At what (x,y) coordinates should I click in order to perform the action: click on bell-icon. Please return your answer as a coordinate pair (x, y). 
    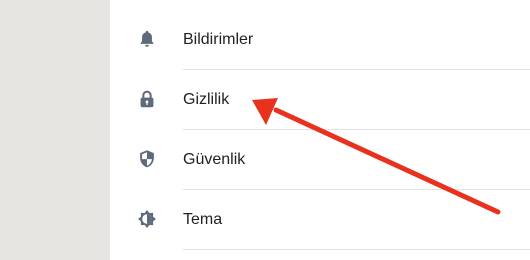
    Looking at the image, I should click on (147, 39).